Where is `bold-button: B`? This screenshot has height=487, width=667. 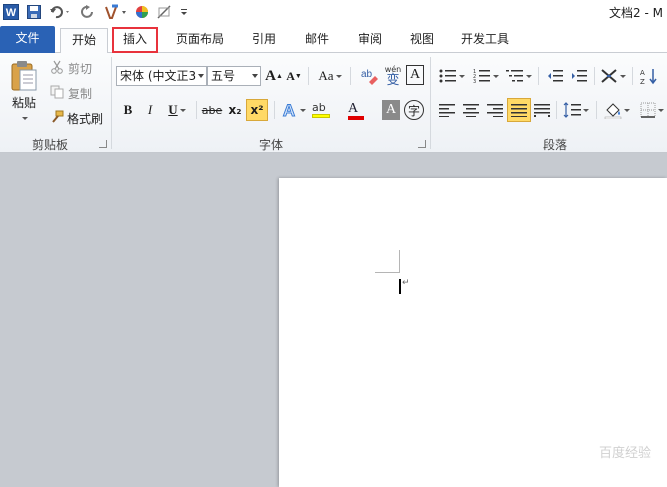 bold-button: B is located at coordinates (128, 110).